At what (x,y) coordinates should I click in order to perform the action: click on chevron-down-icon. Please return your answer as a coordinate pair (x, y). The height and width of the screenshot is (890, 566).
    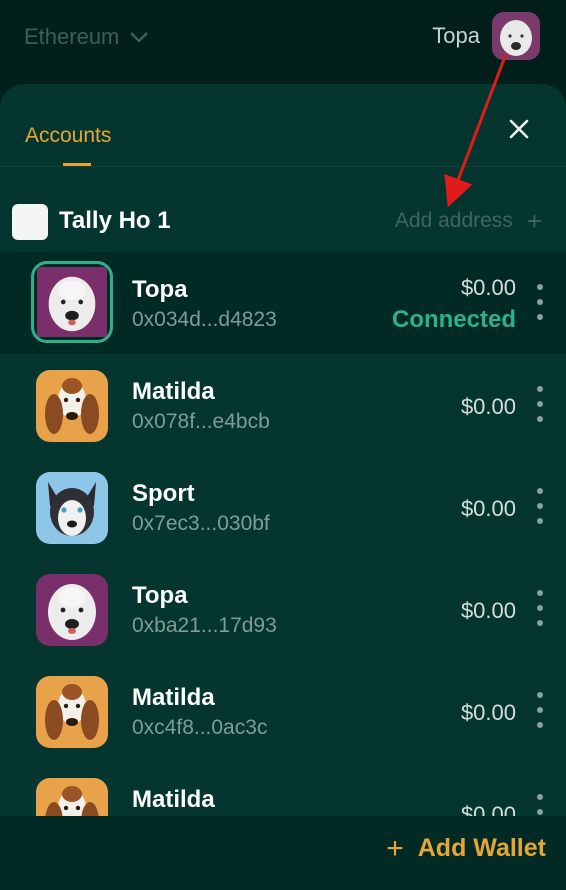
    Looking at the image, I should click on (139, 37).